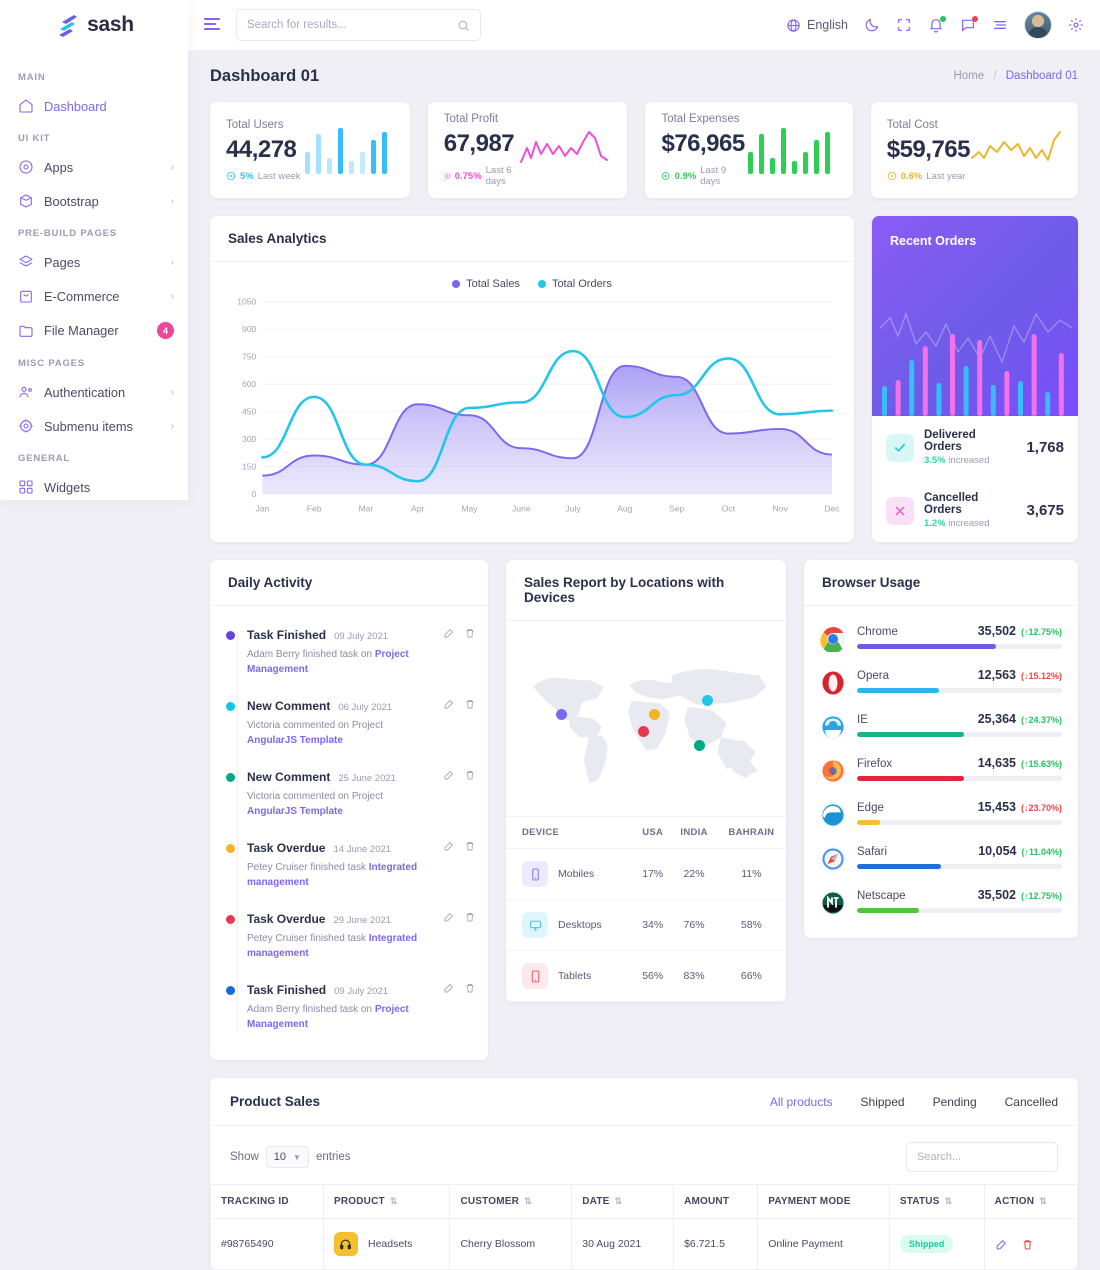 Image resolution: width=1100 pixels, height=1270 pixels. Describe the element at coordinates (482, 176) in the screenshot. I see `stat-change: 0.75% Last 6 days` at that location.